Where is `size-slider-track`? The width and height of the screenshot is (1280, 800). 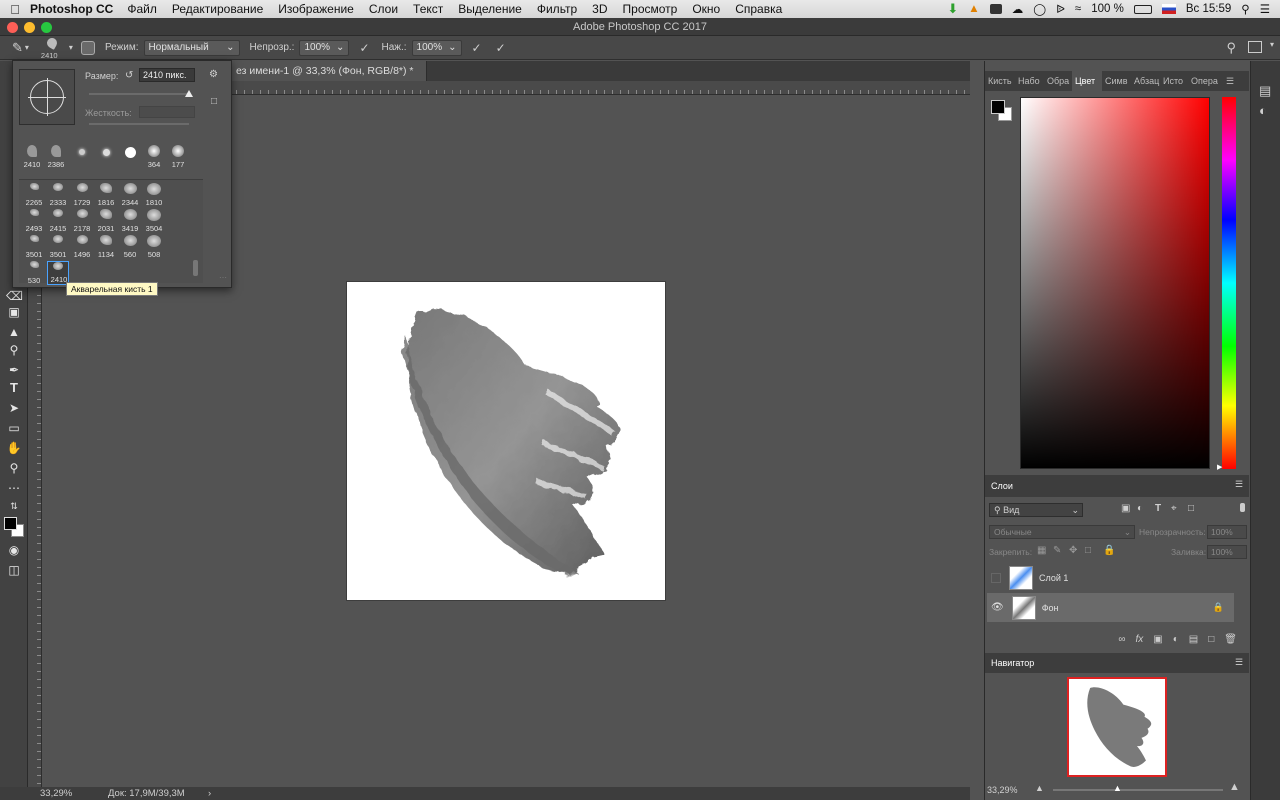 size-slider-track is located at coordinates (139, 94).